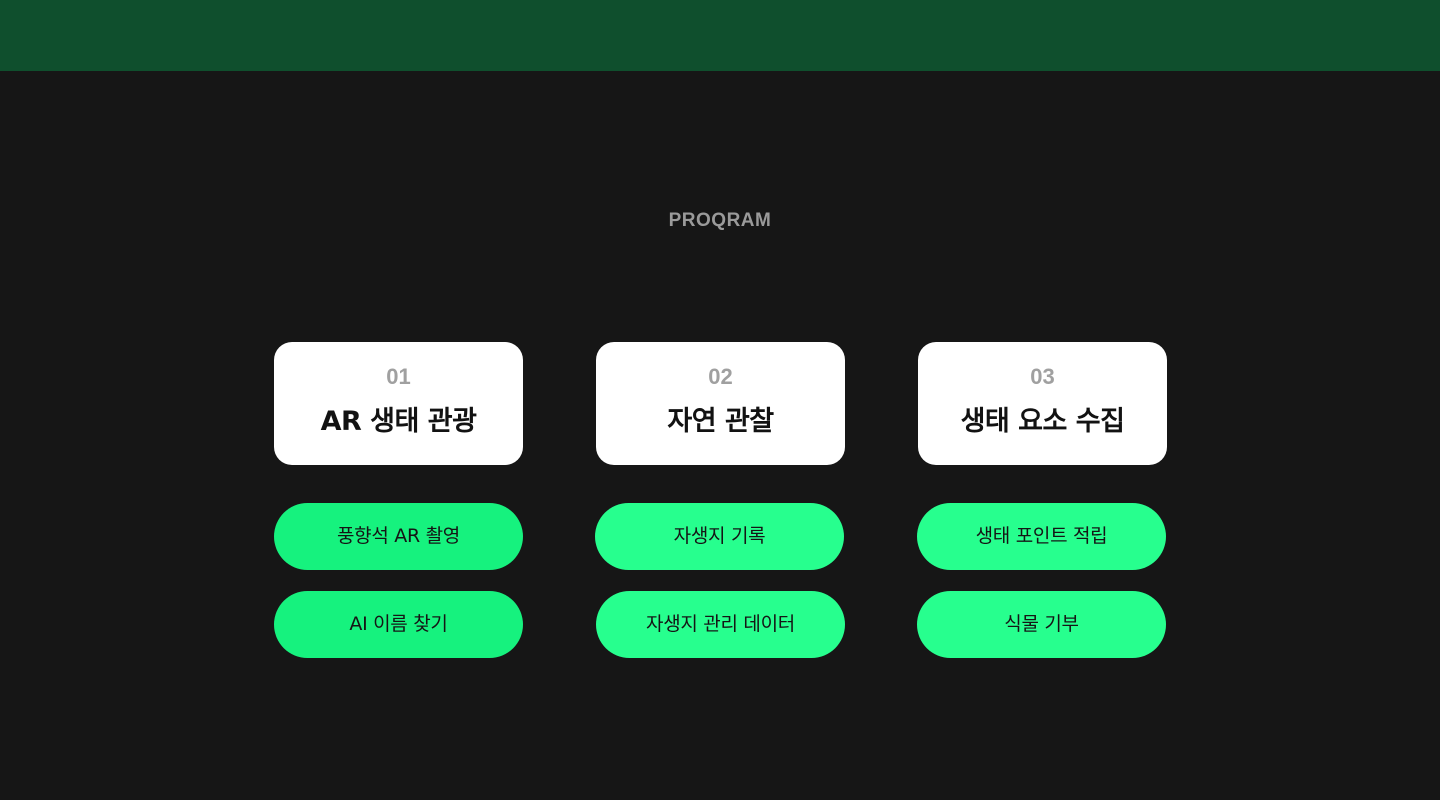  Describe the element at coordinates (1042, 500) in the screenshot. I see `program-column-3: 03 생태 요소 수집 생태 포인트 적립 식물 기부` at that location.